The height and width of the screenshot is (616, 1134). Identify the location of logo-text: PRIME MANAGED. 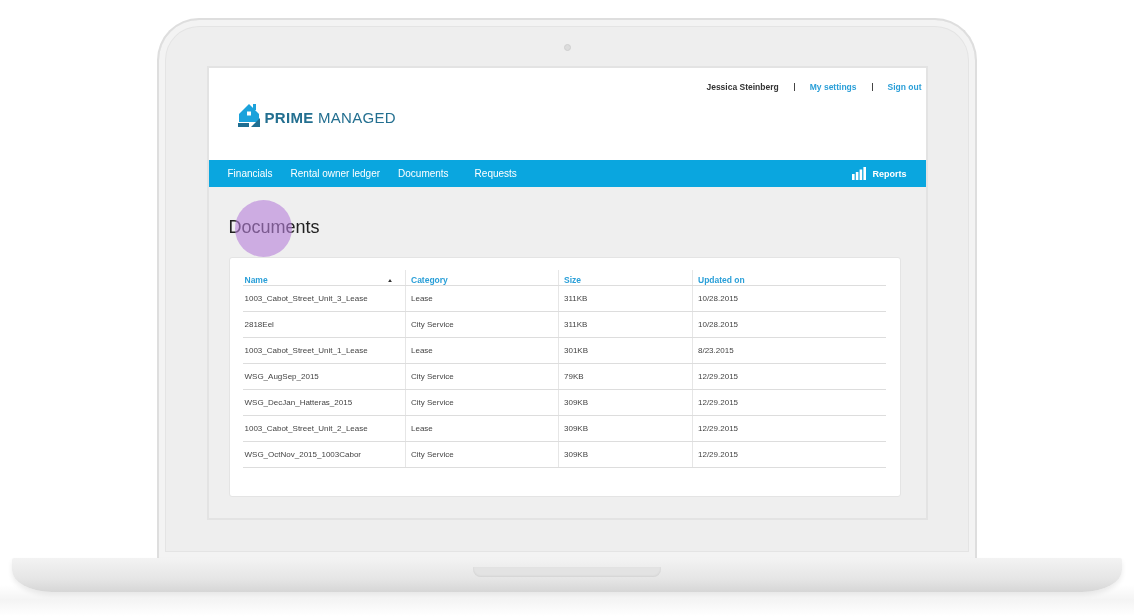
(330, 118).